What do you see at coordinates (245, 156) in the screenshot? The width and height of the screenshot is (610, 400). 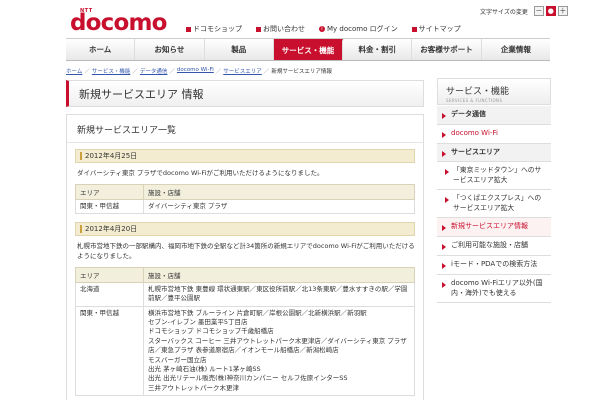 I see `date-bar: 2012年4月25日` at bounding box center [245, 156].